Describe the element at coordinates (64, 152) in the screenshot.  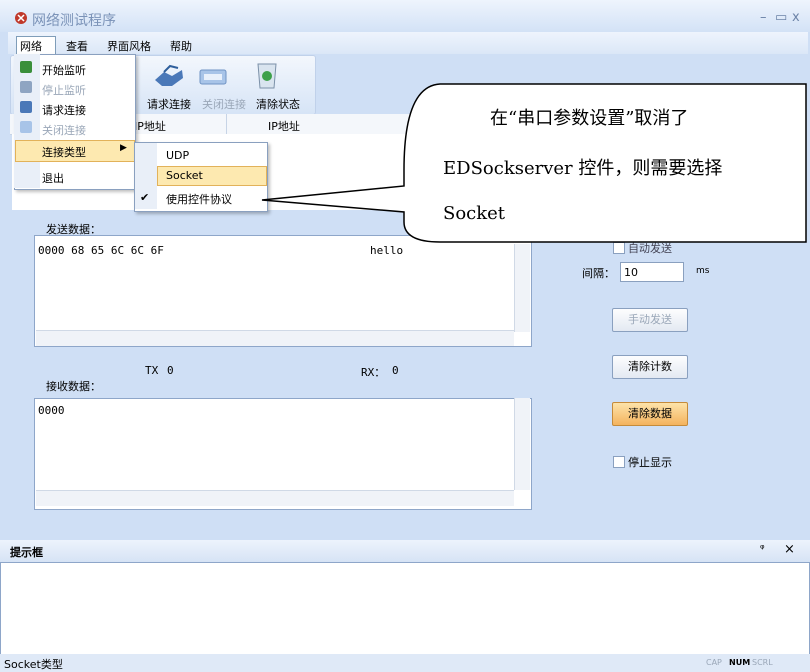
I see `menu-connection-type: 连接类型` at that location.